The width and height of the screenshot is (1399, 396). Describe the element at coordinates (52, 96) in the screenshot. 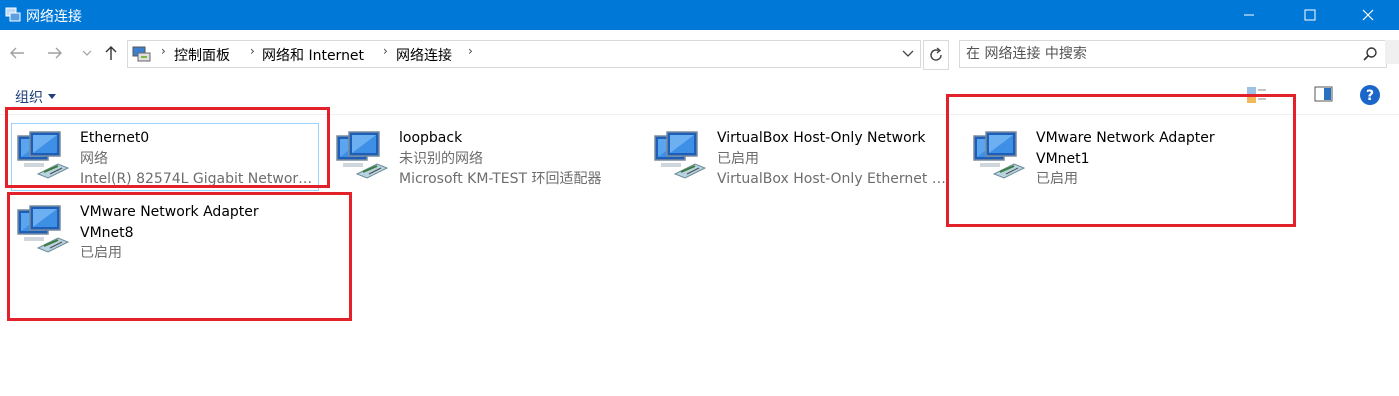

I see `caret-down-icon` at that location.